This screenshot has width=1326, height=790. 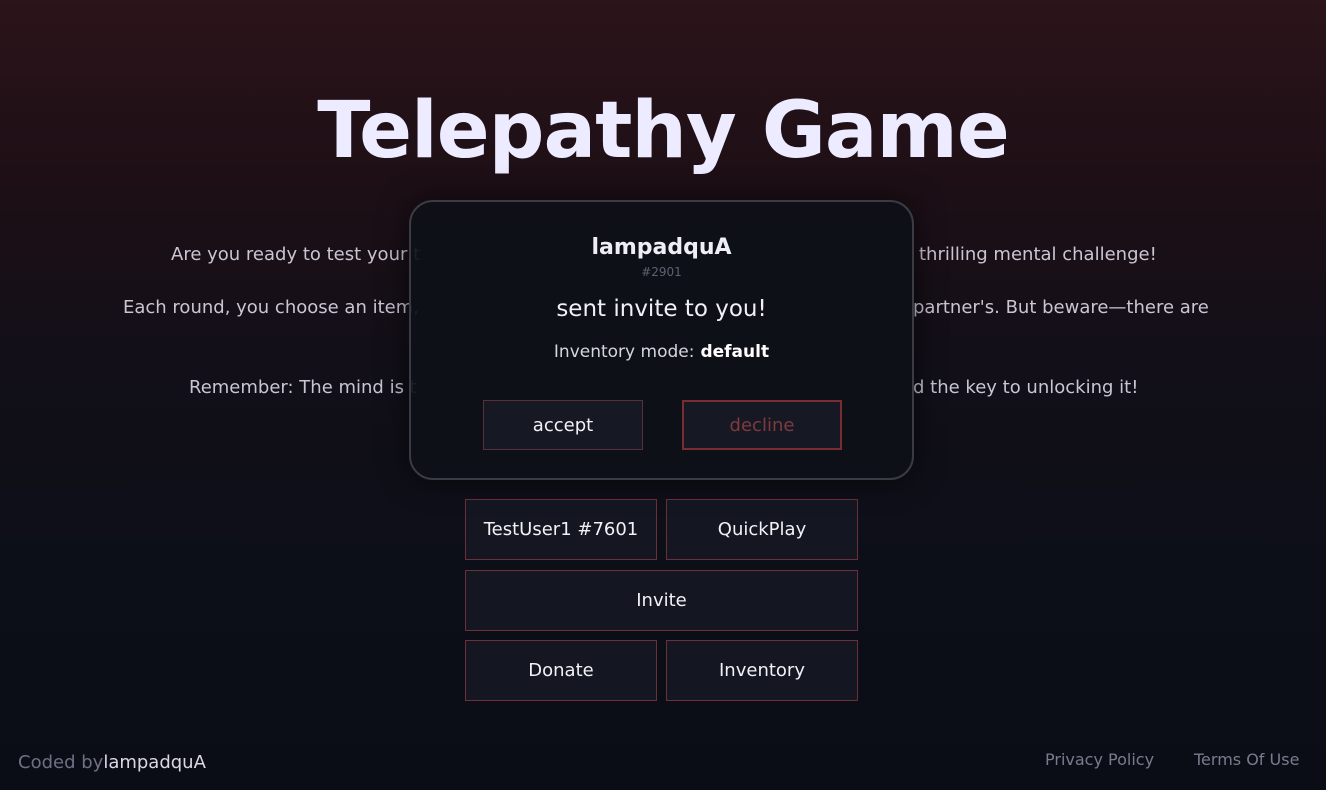 I want to click on description-line-2-left: Each round, you choose an item,, so click(x=271, y=307).